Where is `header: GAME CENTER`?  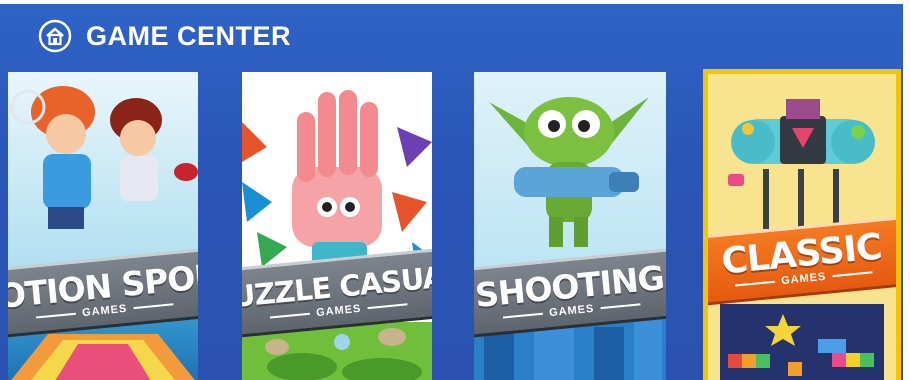 header: GAME CENTER is located at coordinates (164, 36).